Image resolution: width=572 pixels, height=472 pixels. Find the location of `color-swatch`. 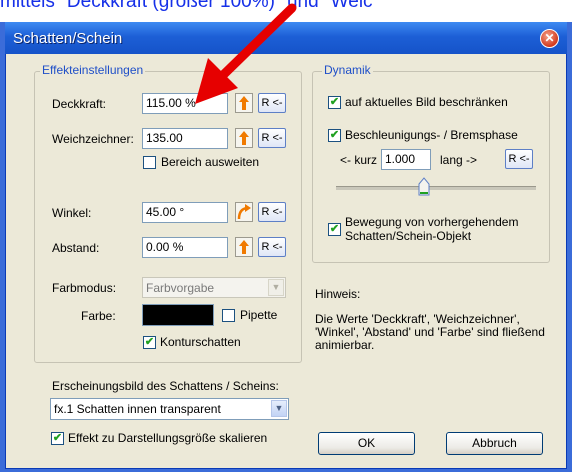

color-swatch is located at coordinates (178, 315).